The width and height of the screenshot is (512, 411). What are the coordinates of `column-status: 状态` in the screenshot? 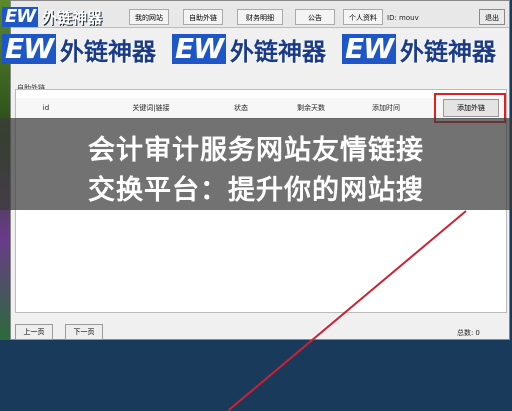 It's located at (241, 108).